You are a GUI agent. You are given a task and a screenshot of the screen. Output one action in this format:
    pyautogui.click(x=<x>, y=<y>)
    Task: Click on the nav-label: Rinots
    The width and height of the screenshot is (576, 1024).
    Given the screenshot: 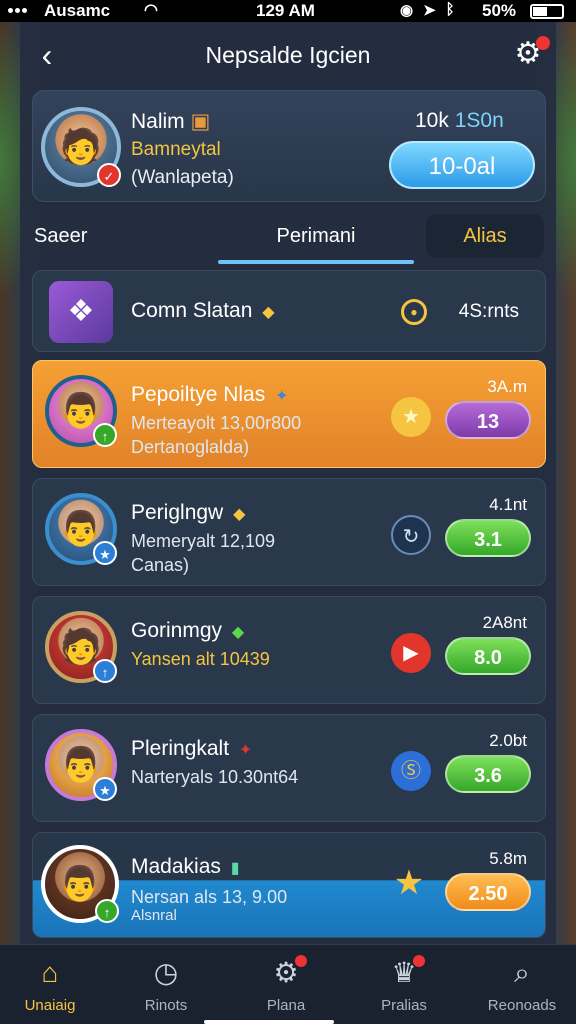 What is the action you would take?
    pyautogui.click(x=166, y=1005)
    